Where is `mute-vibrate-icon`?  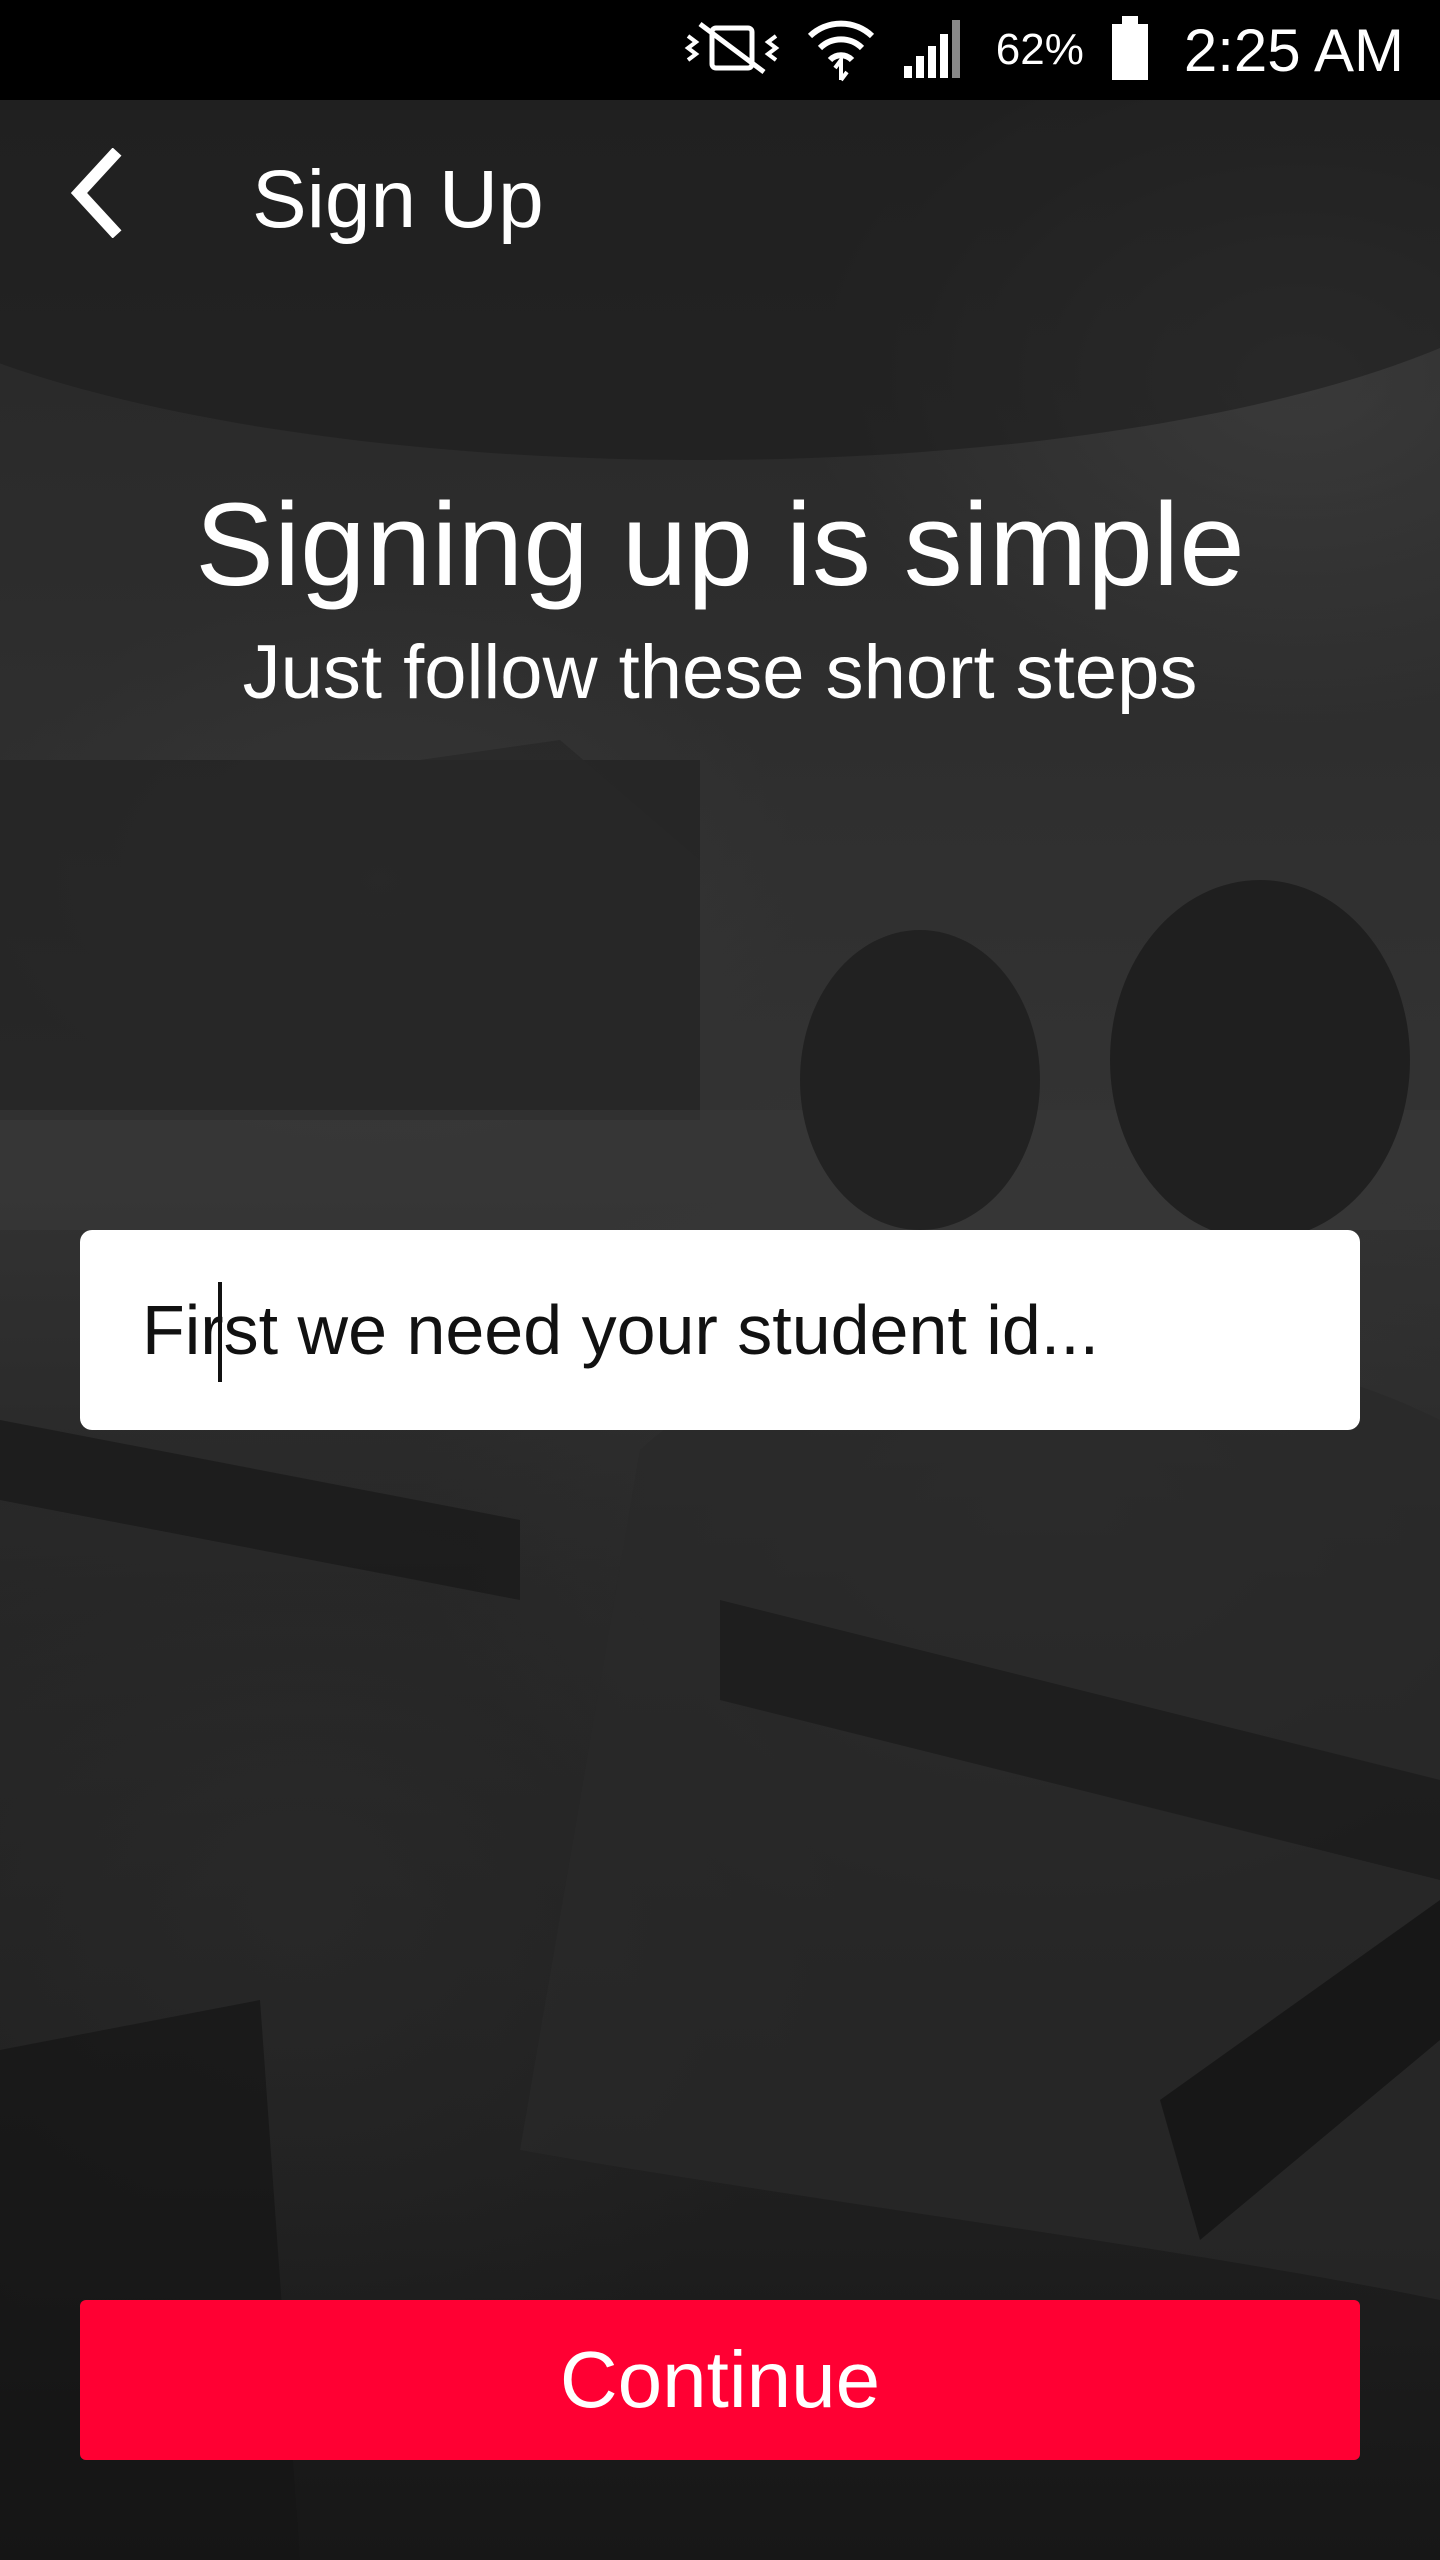 mute-vibrate-icon is located at coordinates (732, 50).